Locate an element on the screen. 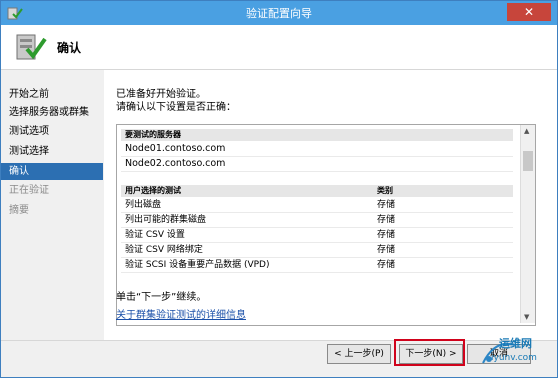 Image resolution: width=558 pixels, height=378 pixels. step-summary: 摘要 is located at coordinates (19, 210).